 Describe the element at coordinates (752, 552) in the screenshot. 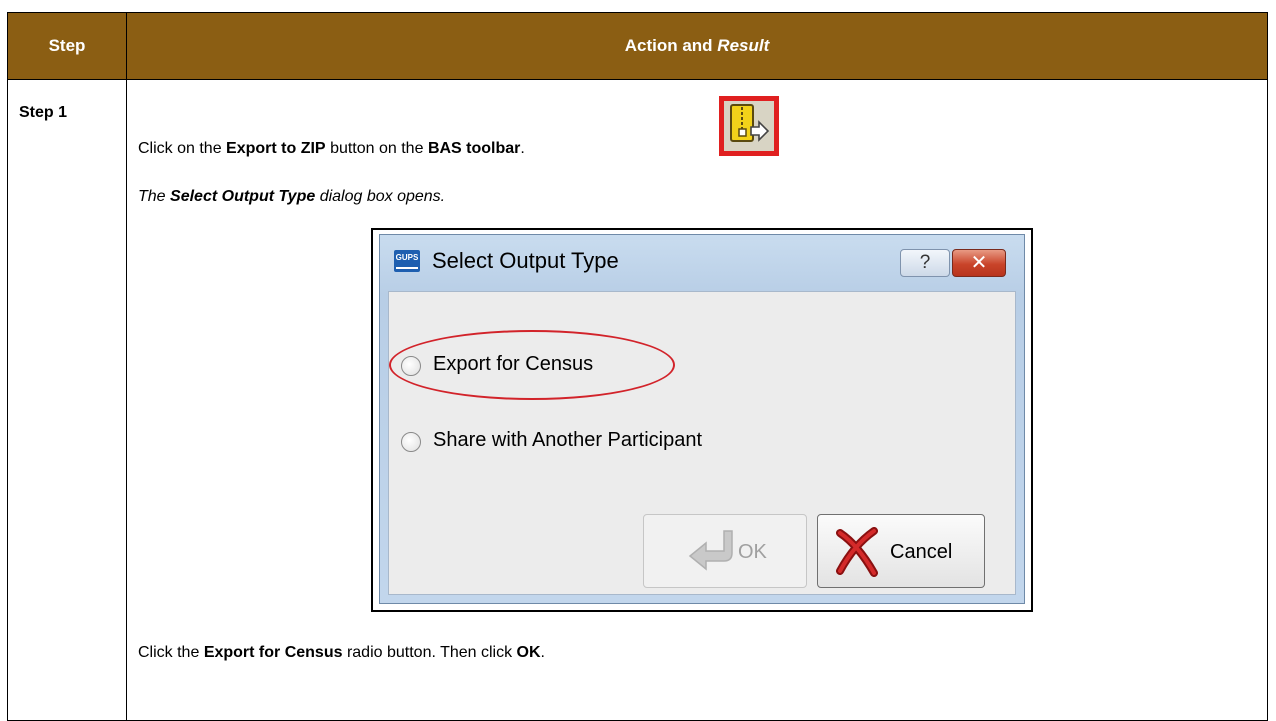

I see `ok-label: OK` at that location.